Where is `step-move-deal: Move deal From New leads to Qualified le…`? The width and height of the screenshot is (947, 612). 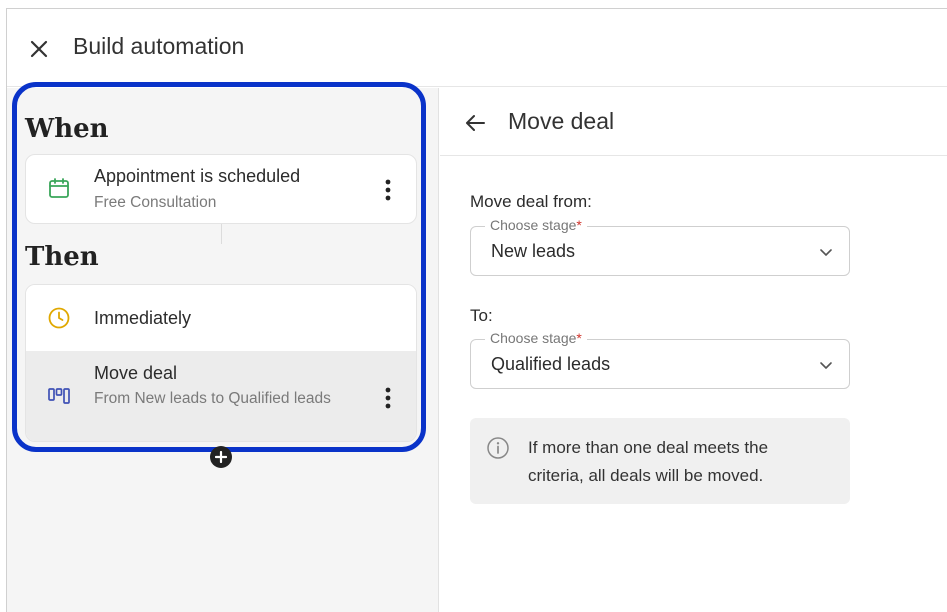
step-move-deal: Move deal From New leads to Qualified le… is located at coordinates (221, 396).